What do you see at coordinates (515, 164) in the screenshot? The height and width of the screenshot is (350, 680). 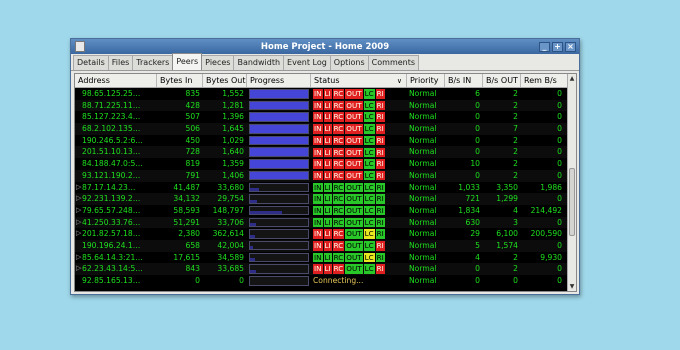 I see `bs-out-value: 2` at bounding box center [515, 164].